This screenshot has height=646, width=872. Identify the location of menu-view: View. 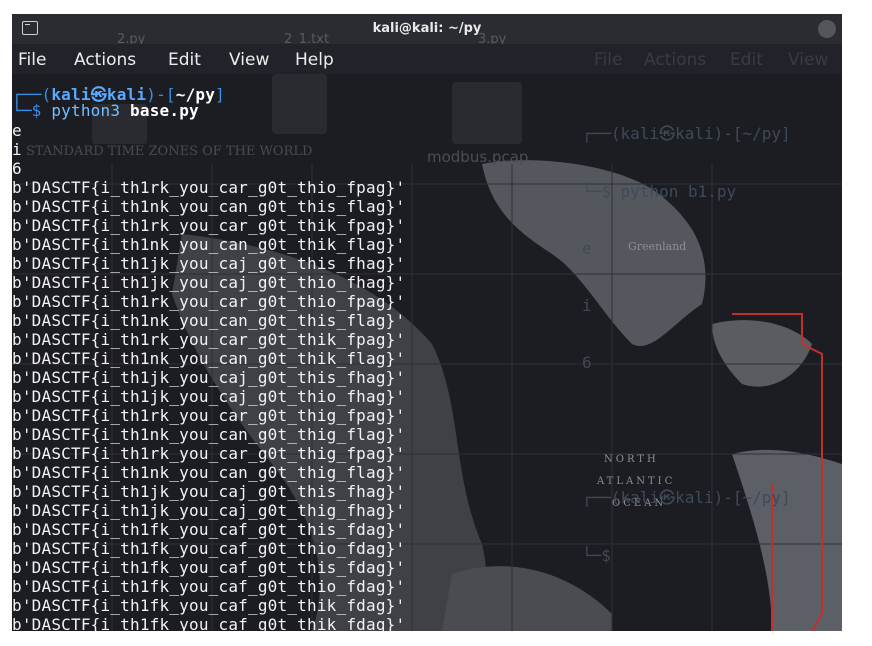
(249, 60).